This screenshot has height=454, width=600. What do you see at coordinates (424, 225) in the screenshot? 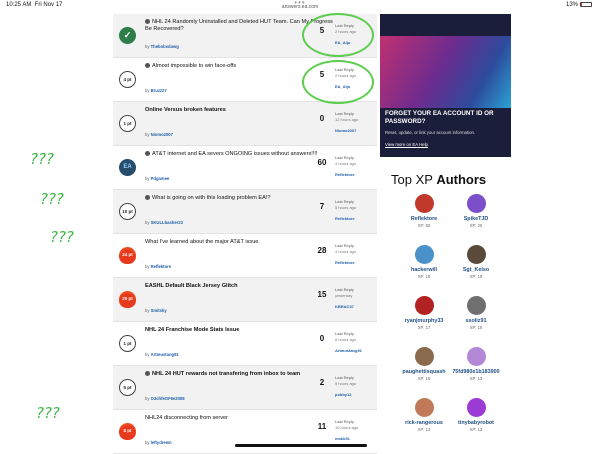
I see `author-xp: XP: 50` at bounding box center [424, 225].